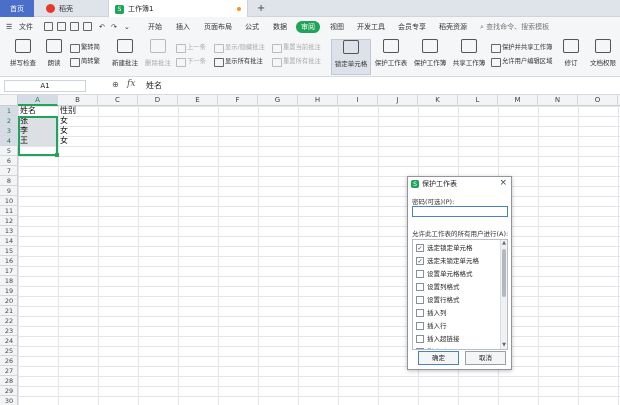  I want to click on row-header-17: 17, so click(9, 271).